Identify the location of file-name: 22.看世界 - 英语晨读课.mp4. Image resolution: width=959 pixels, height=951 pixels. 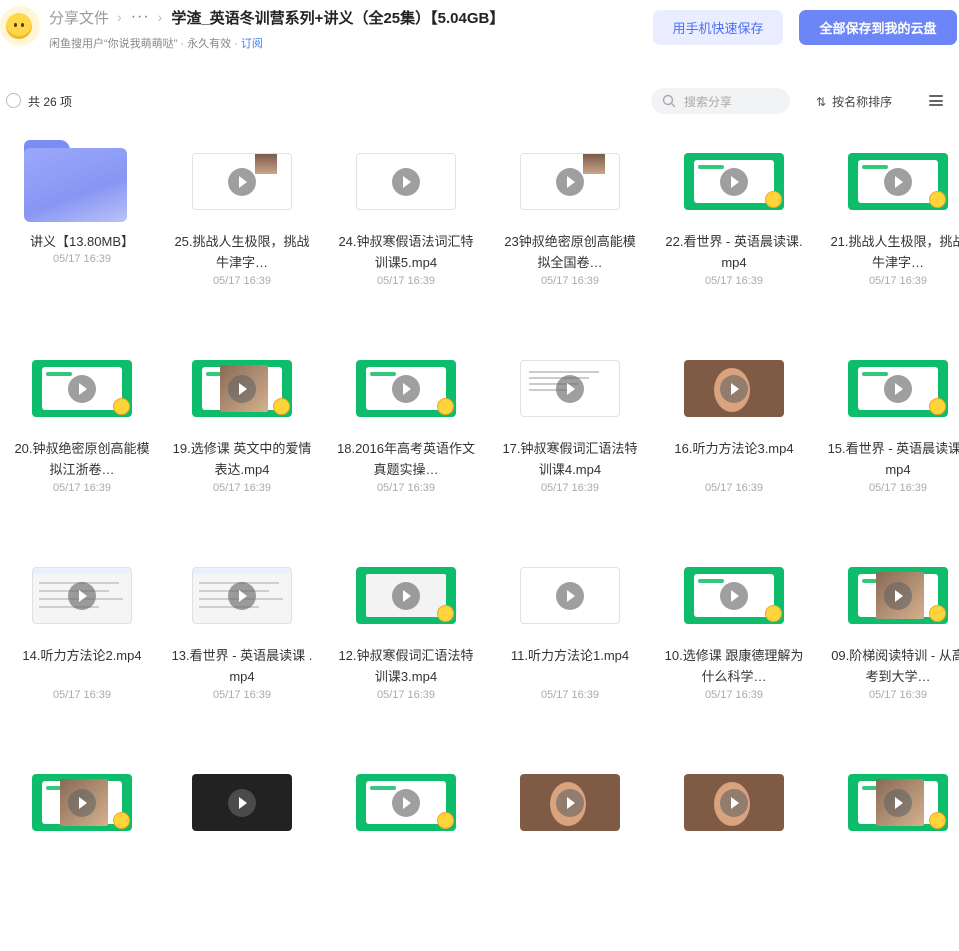
(734, 252).